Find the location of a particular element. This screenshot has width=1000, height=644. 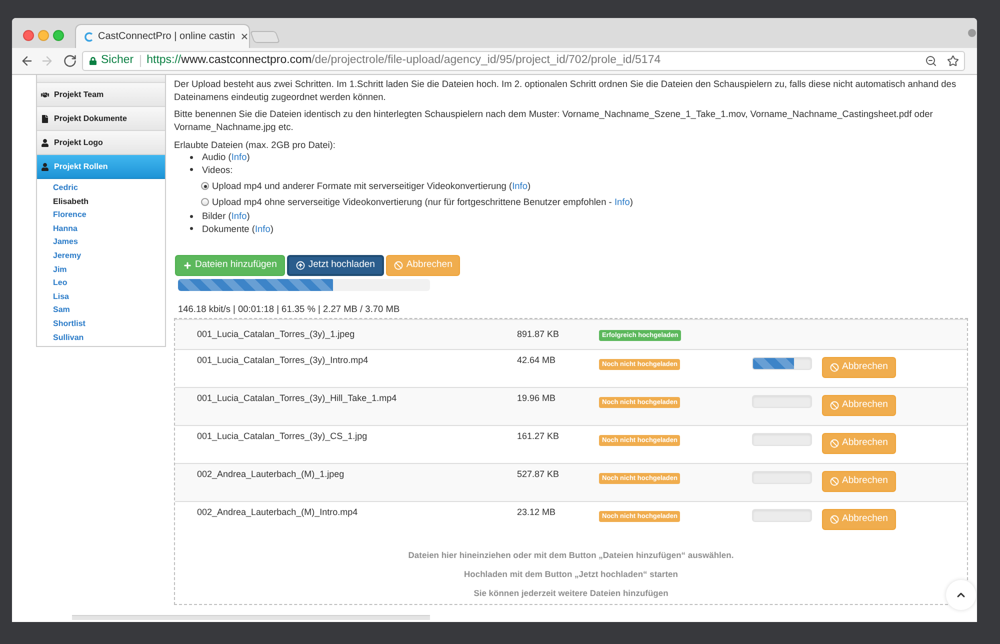

file-name: 001_Lucia_Catalan_Torres_(3y)_1.jpeg is located at coordinates (276, 334).